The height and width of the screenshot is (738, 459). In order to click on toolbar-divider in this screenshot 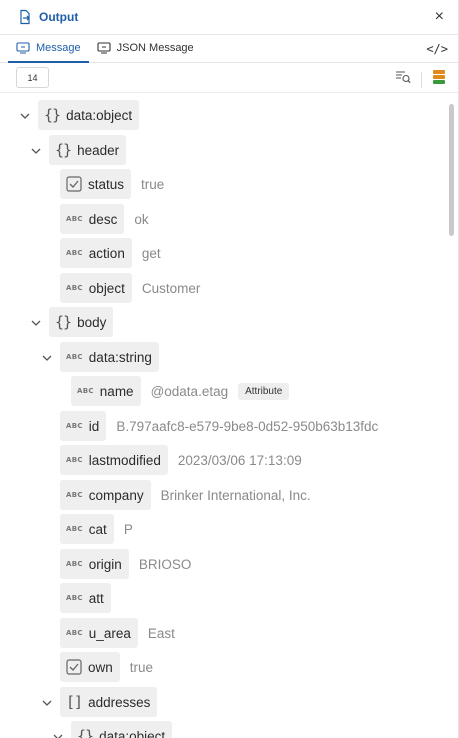, I will do `click(421, 79)`.